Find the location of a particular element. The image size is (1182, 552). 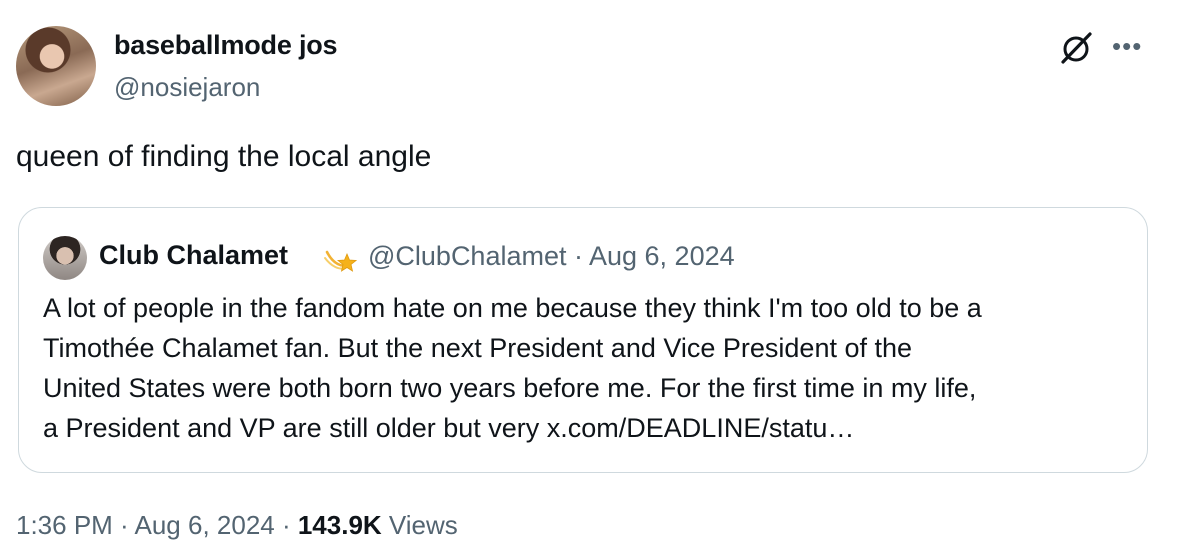

quoted-handle-date: @ClubChalamet · Aug 6, 2024 is located at coordinates (551, 256).